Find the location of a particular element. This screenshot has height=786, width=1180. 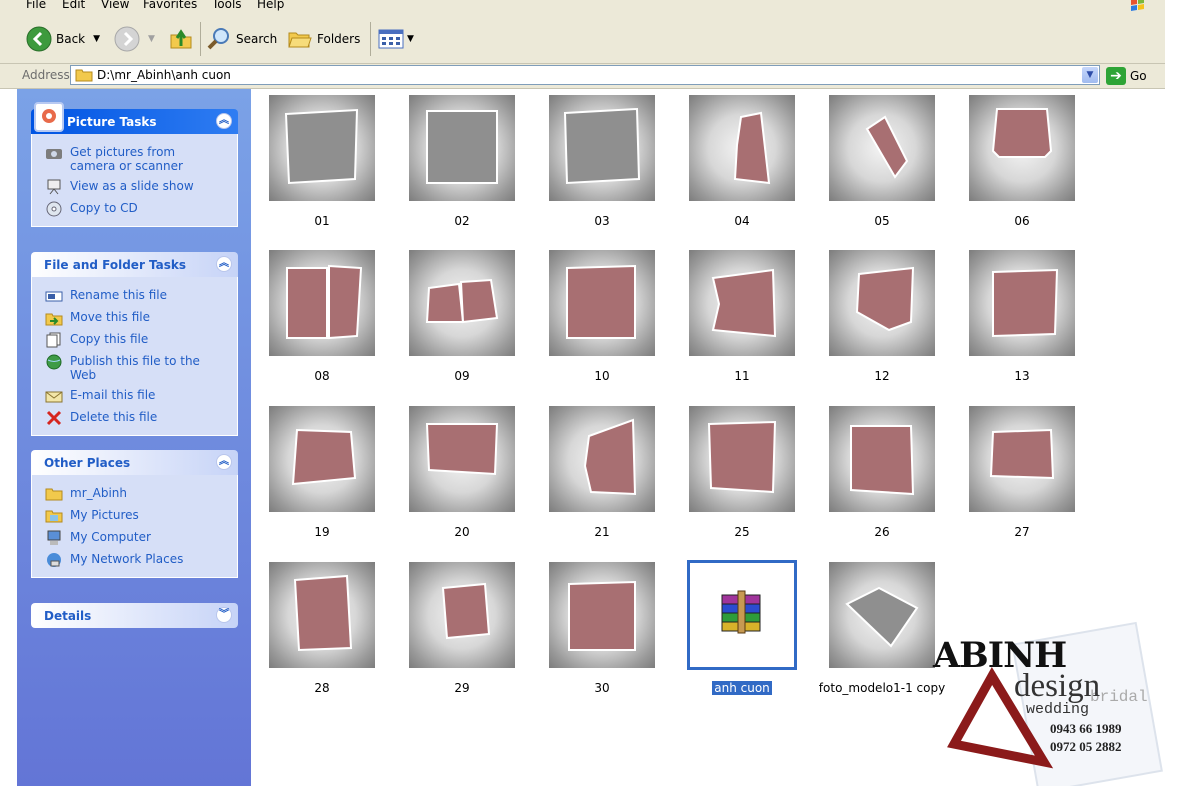

task-label: Publish this file to the Web is located at coordinates (135, 368).